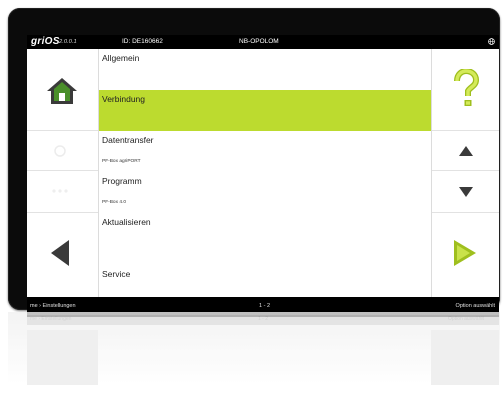 This screenshot has width=504, height=396. What do you see at coordinates (116, 274) in the screenshot?
I see `menu-item-label: Service` at bounding box center [116, 274].